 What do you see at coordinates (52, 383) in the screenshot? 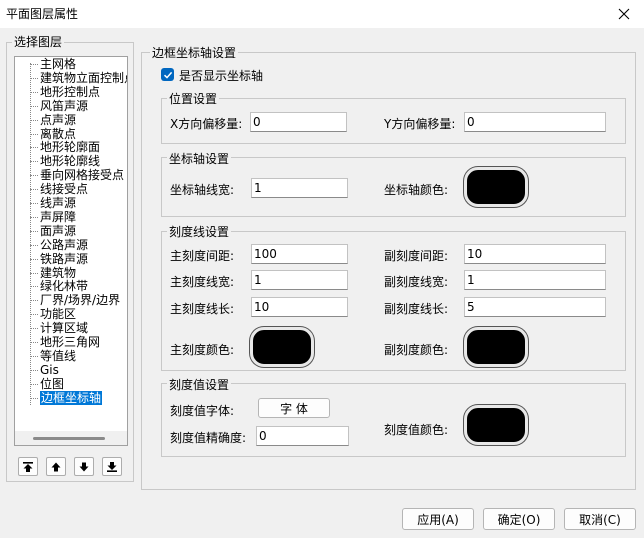
I see `tree-item-label: 位图` at bounding box center [52, 383].